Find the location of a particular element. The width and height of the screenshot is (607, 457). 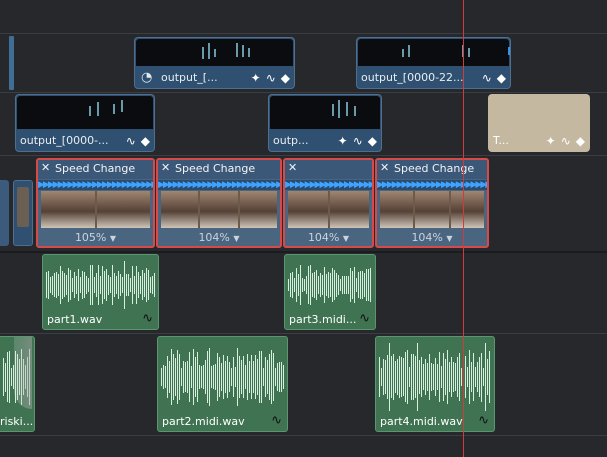

clip-label: part2.midi.wav is located at coordinates (203, 421).